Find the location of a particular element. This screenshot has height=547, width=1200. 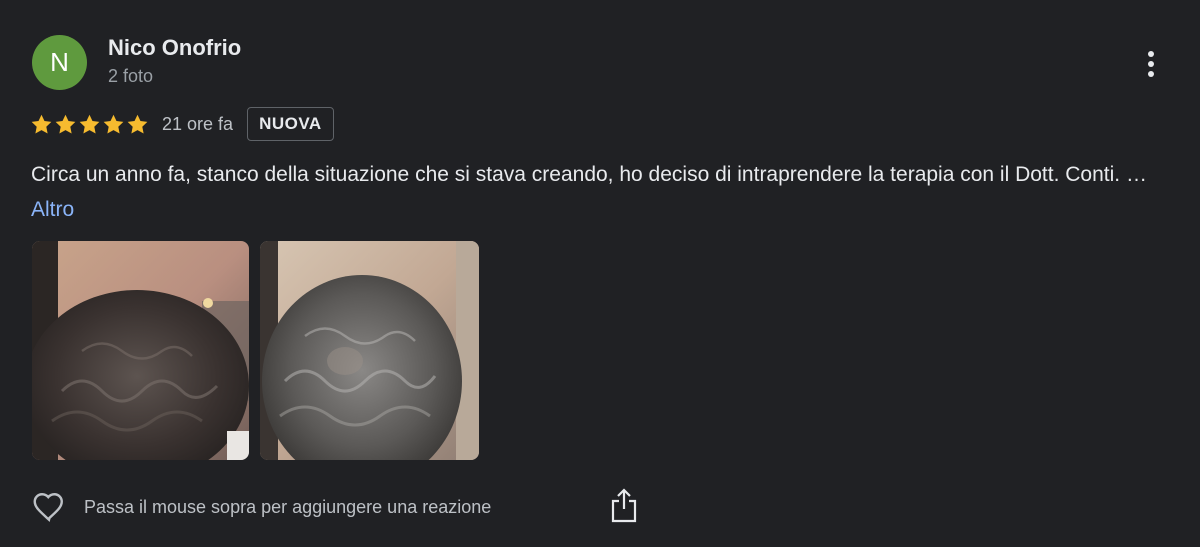

author-name: Nico Onofrio is located at coordinates (174, 48).